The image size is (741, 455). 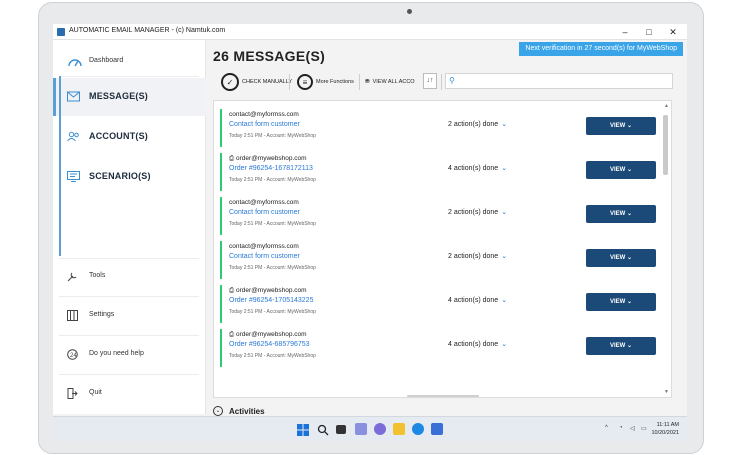 What do you see at coordinates (673, 32) in the screenshot?
I see `close-button: ✕` at bounding box center [673, 32].